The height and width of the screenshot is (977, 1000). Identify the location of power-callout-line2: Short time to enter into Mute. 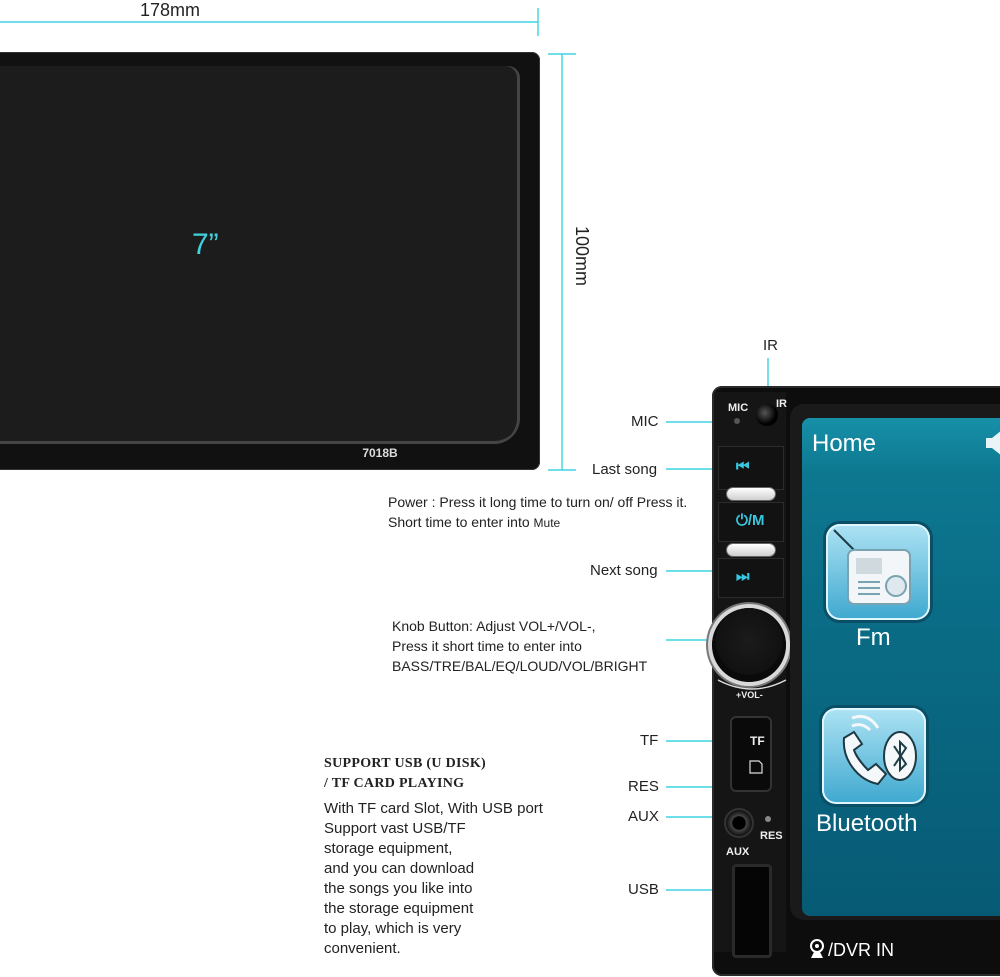
(474, 522).